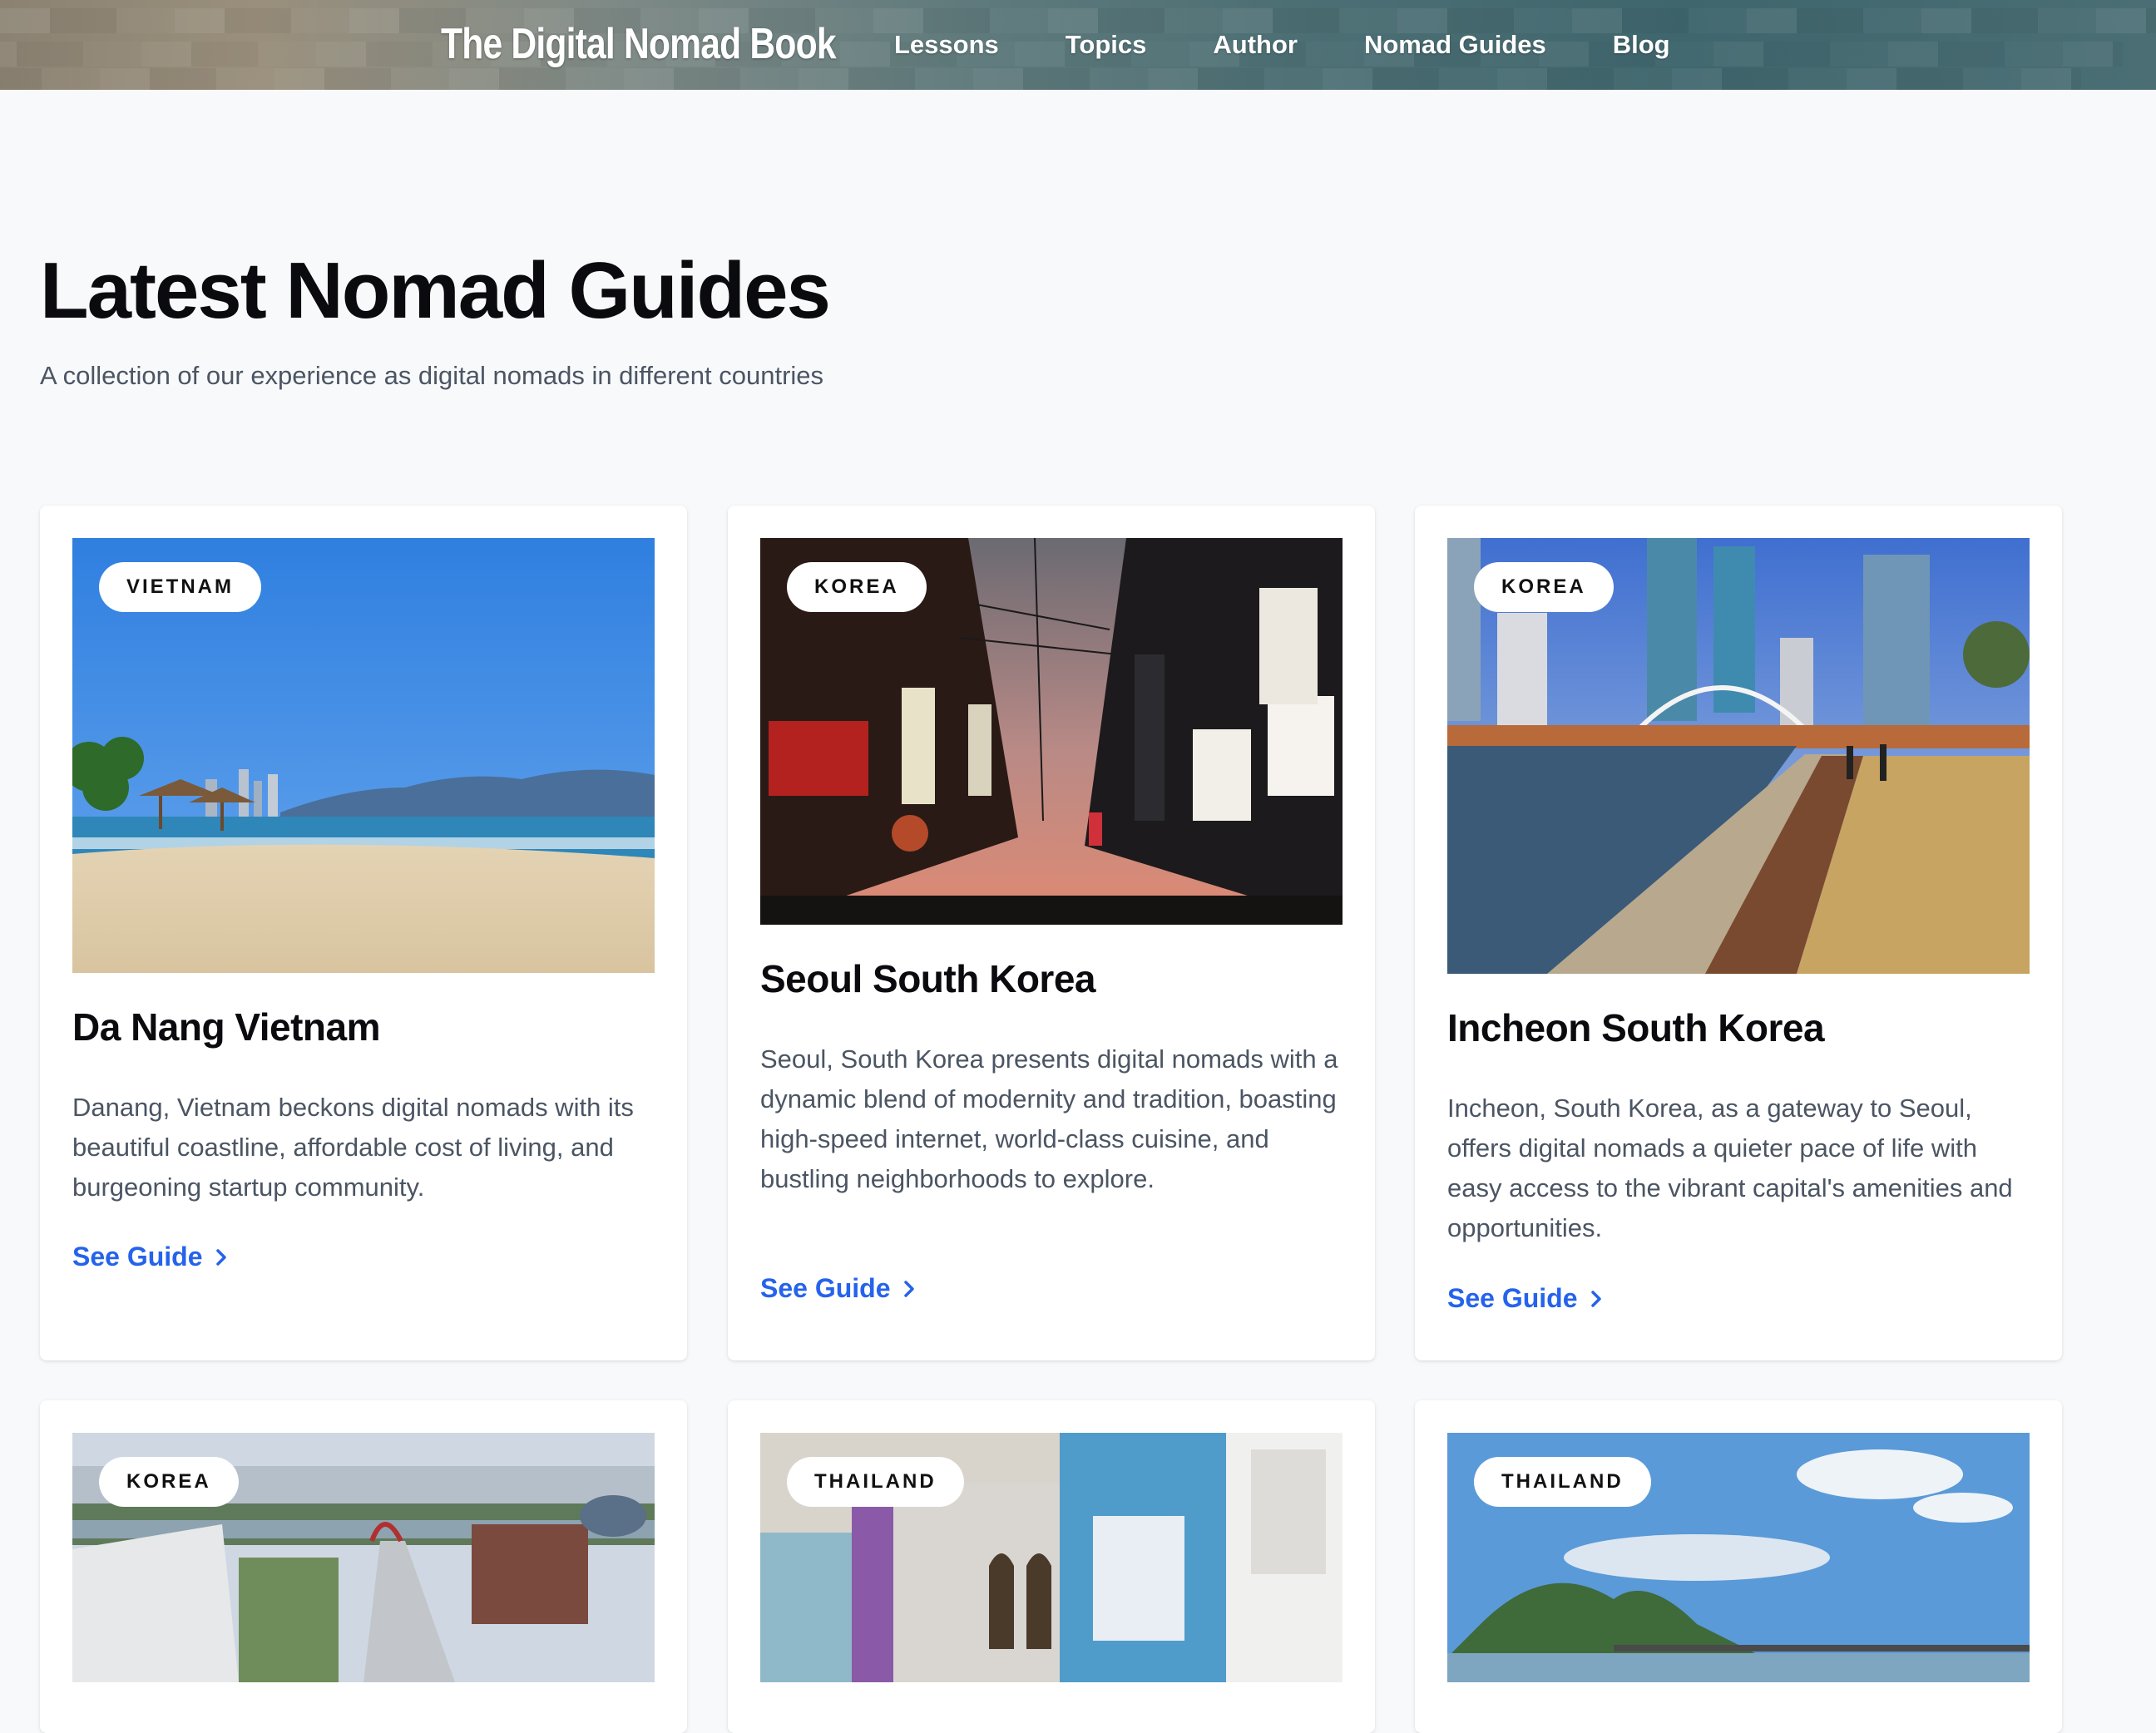 The width and height of the screenshot is (2156, 1733). What do you see at coordinates (226, 1027) in the screenshot?
I see `guide-title: Da Nang Vietnam` at bounding box center [226, 1027].